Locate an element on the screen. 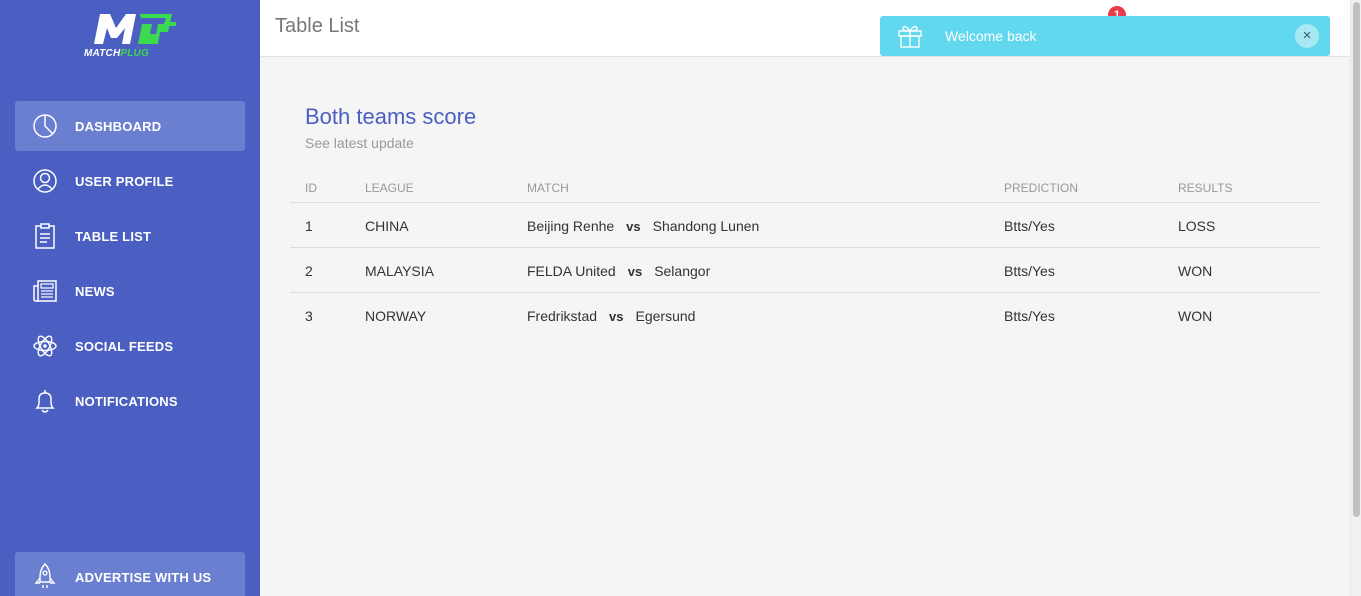 The height and width of the screenshot is (596, 1361). bell-icon is located at coordinates (45, 401).